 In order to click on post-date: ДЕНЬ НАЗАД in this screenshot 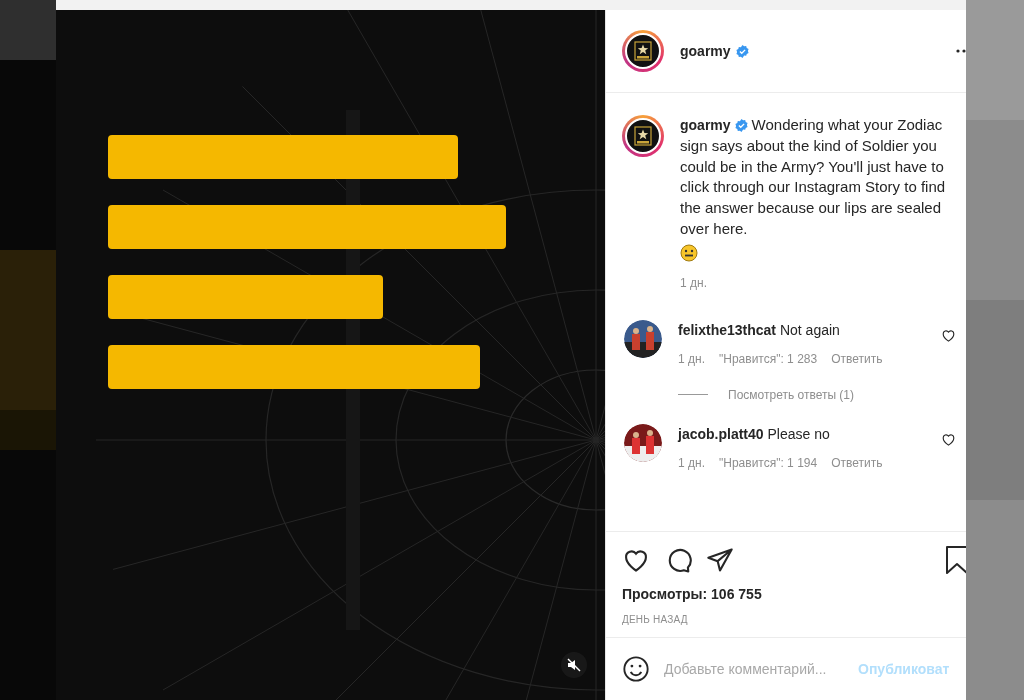, I will do `click(655, 619)`.